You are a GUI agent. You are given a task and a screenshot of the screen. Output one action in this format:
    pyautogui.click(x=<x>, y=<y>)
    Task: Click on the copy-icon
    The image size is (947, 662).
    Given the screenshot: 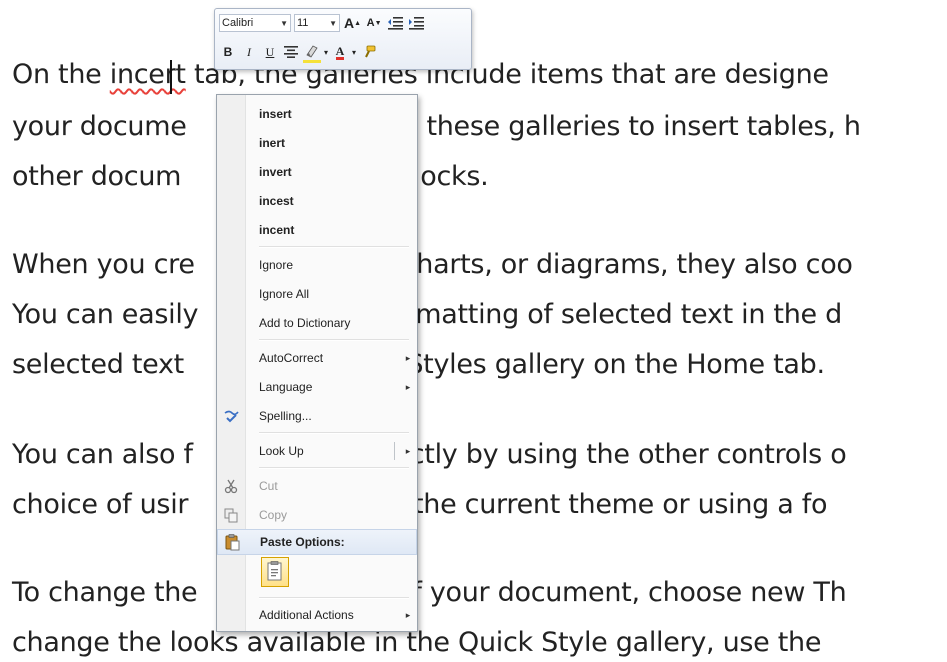 What is the action you would take?
    pyautogui.click(x=231, y=515)
    